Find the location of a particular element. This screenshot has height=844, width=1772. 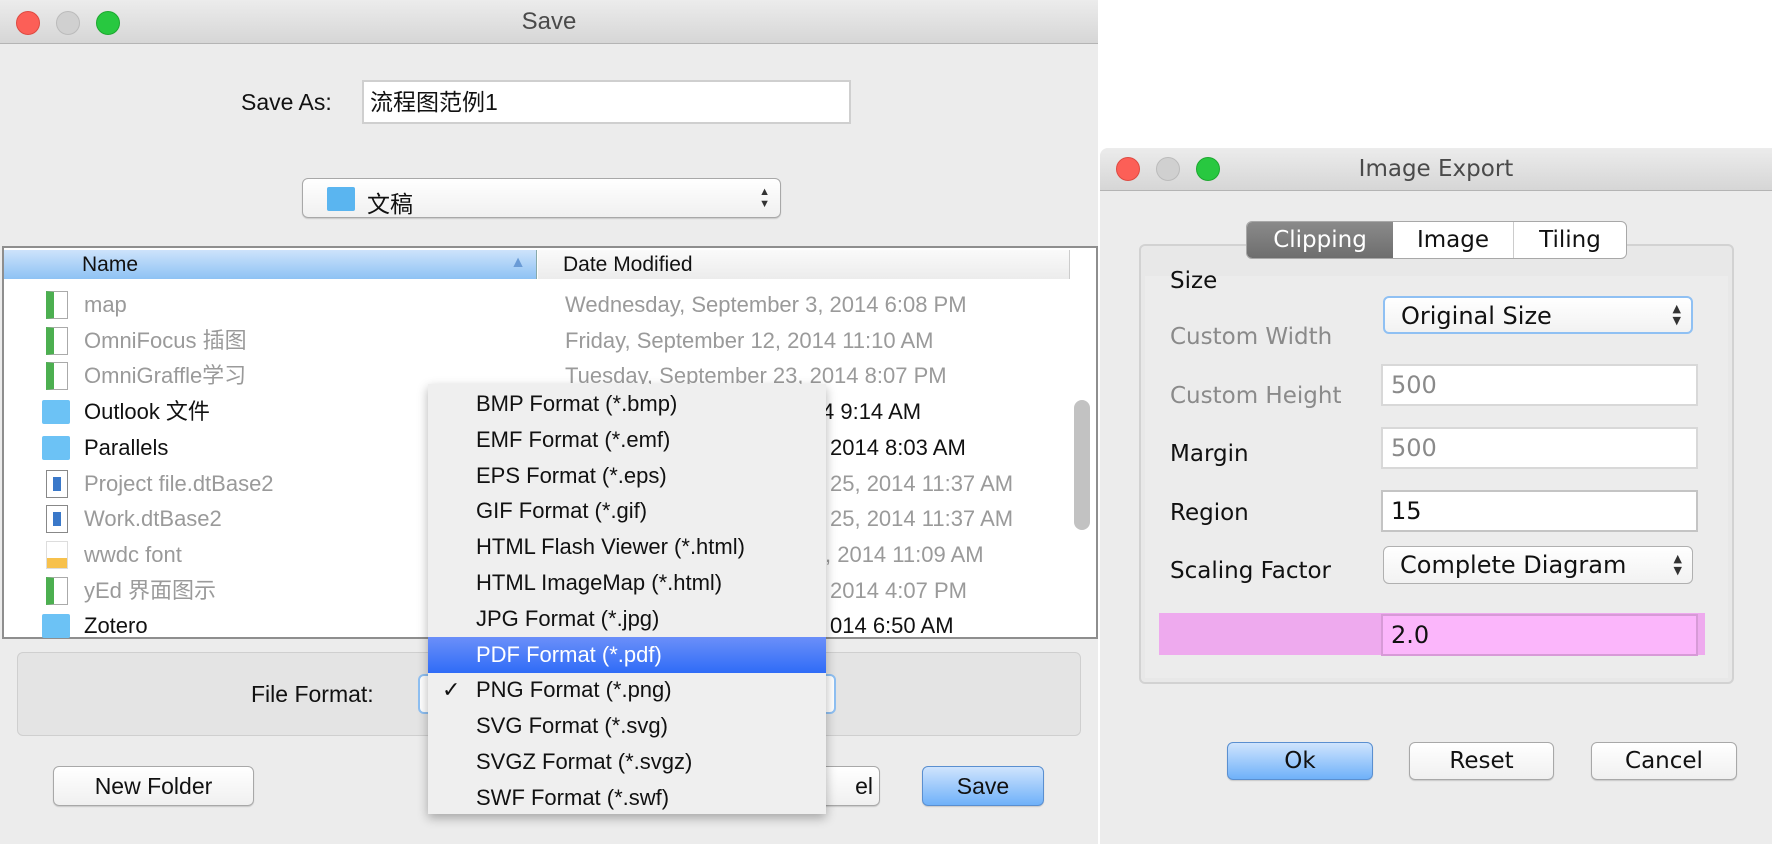

file-date: 25, 2014 11:37 AM is located at coordinates (922, 483).